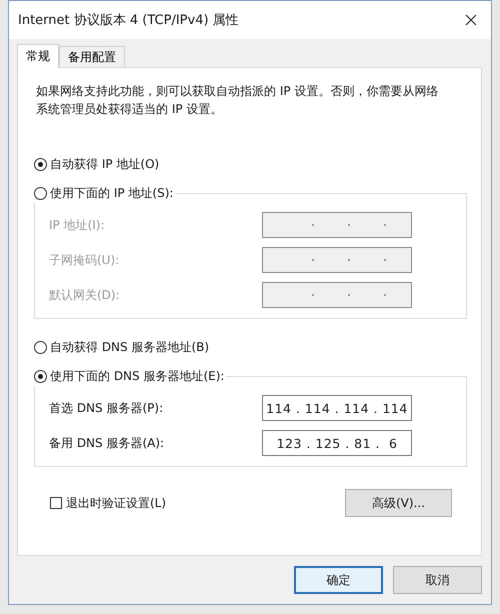  What do you see at coordinates (471, 20) in the screenshot?
I see `close-icon` at bounding box center [471, 20].